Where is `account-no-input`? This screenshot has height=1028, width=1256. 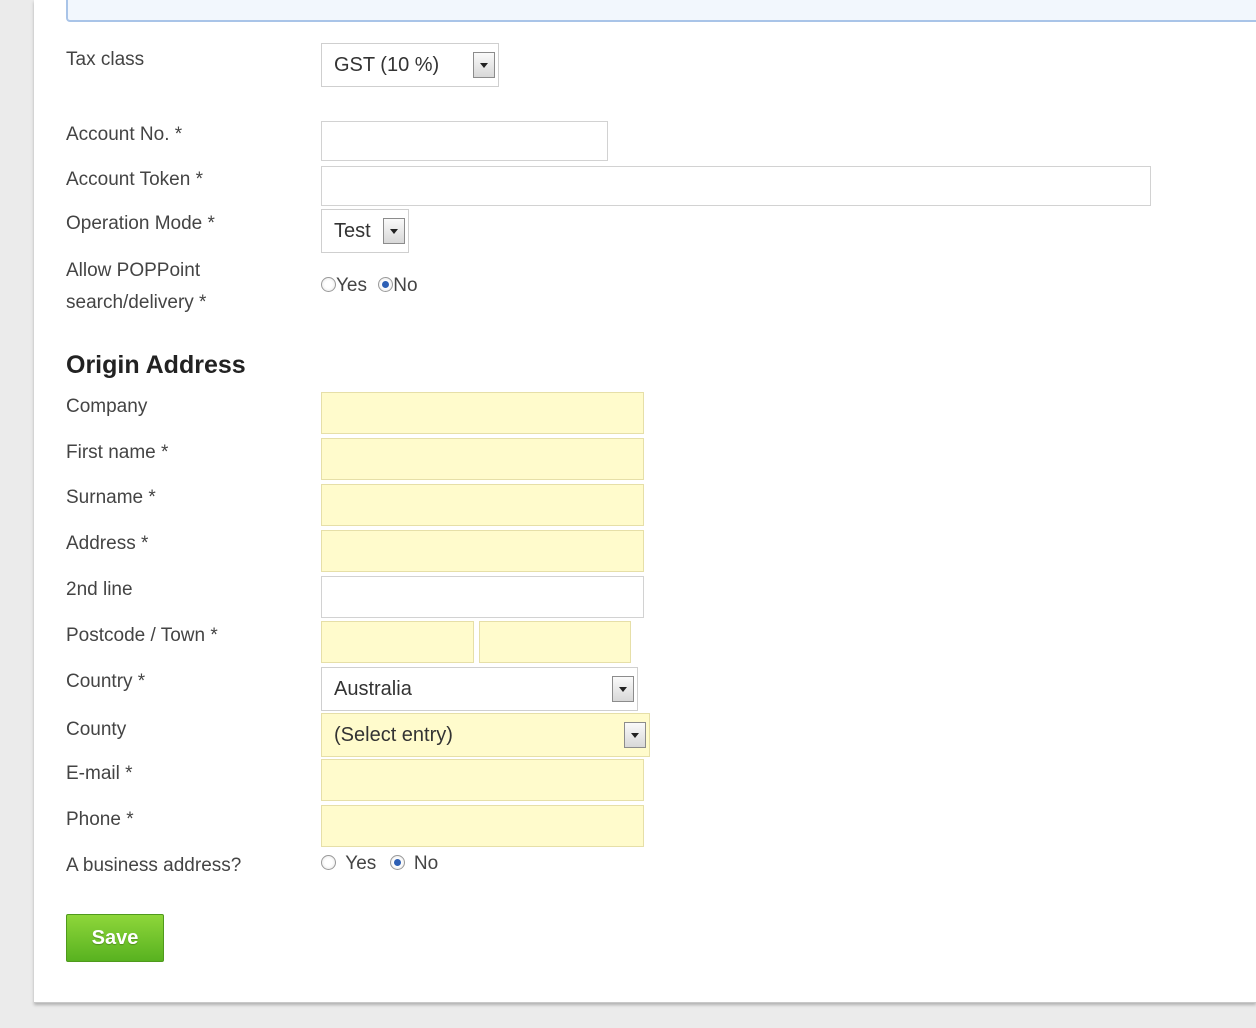 account-no-input is located at coordinates (464, 141).